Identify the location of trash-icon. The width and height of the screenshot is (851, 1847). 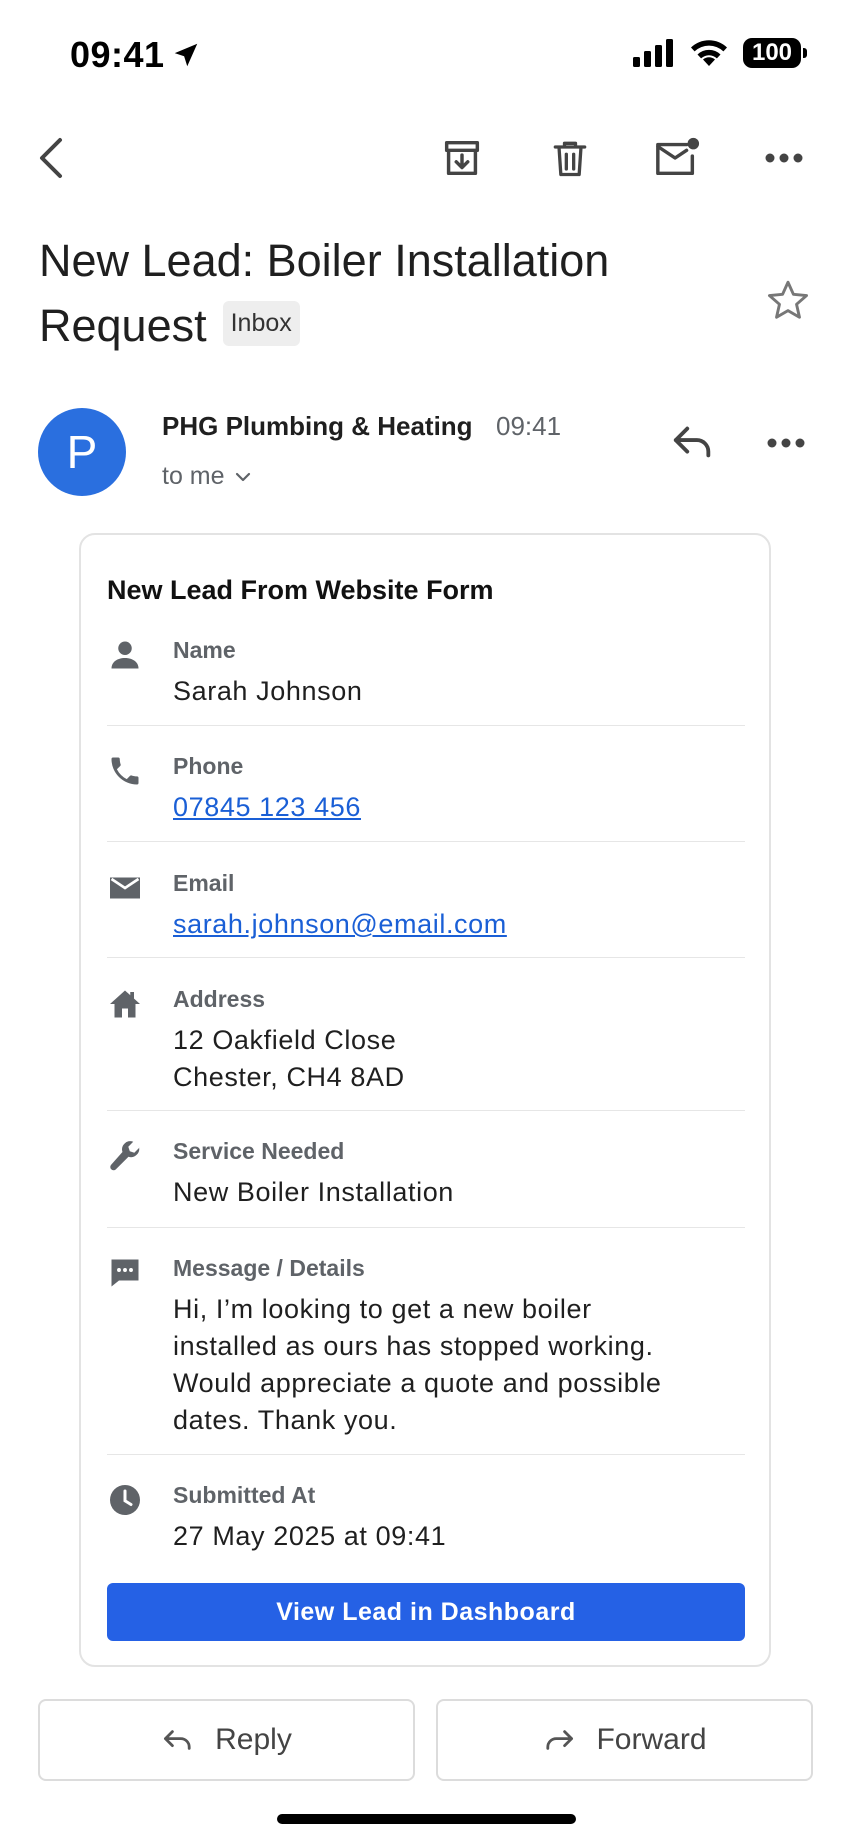
(570, 159).